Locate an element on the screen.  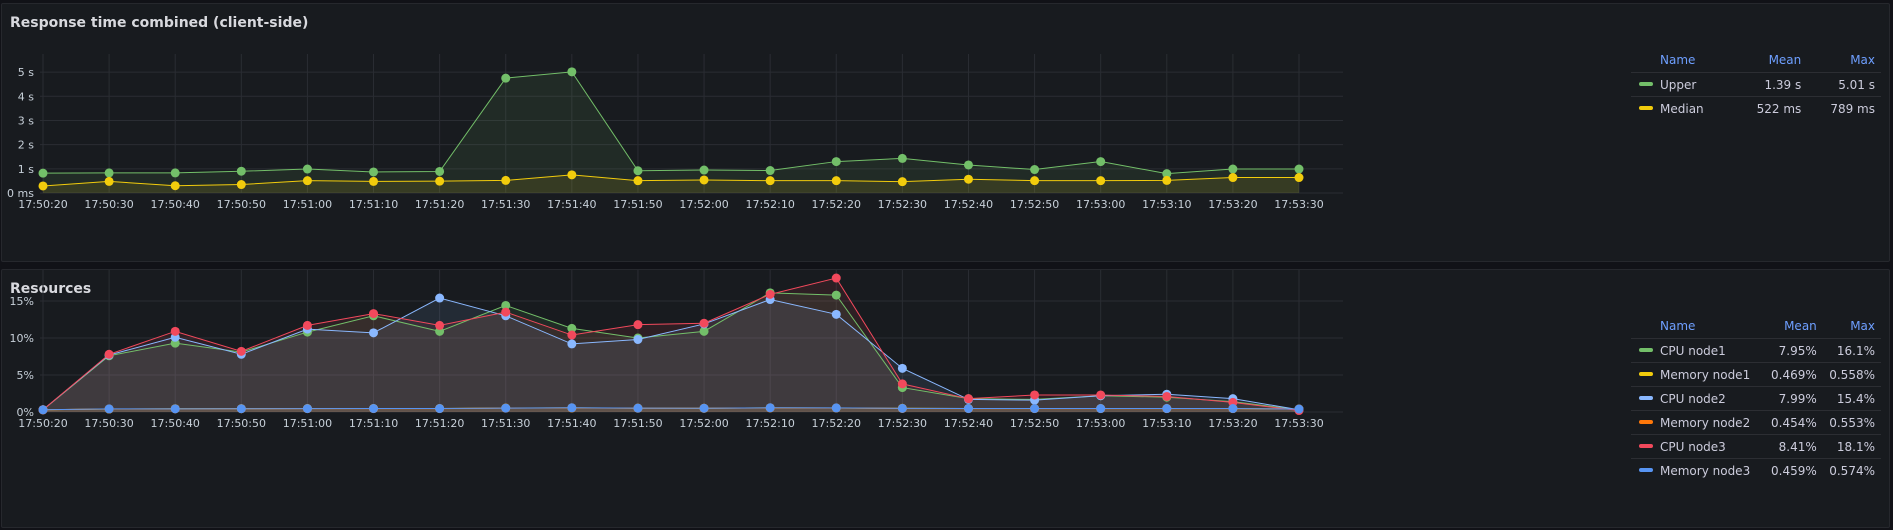
legend-row-cpu-node1: CPU node1 7.95% 16.1% is located at coordinates (1756, 350).